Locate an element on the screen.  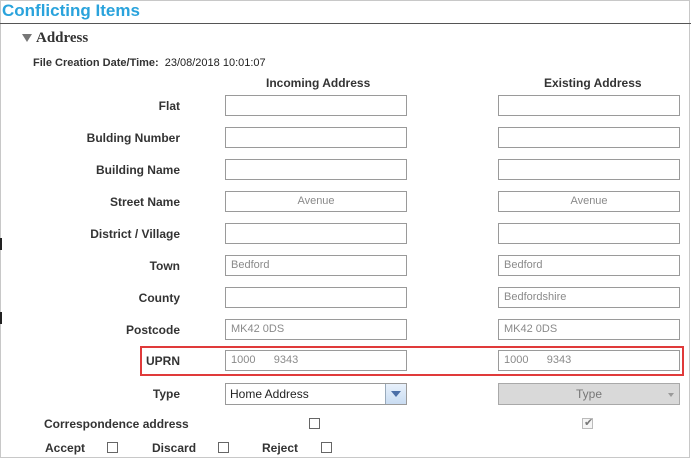
existing-flat-field is located at coordinates (589, 105).